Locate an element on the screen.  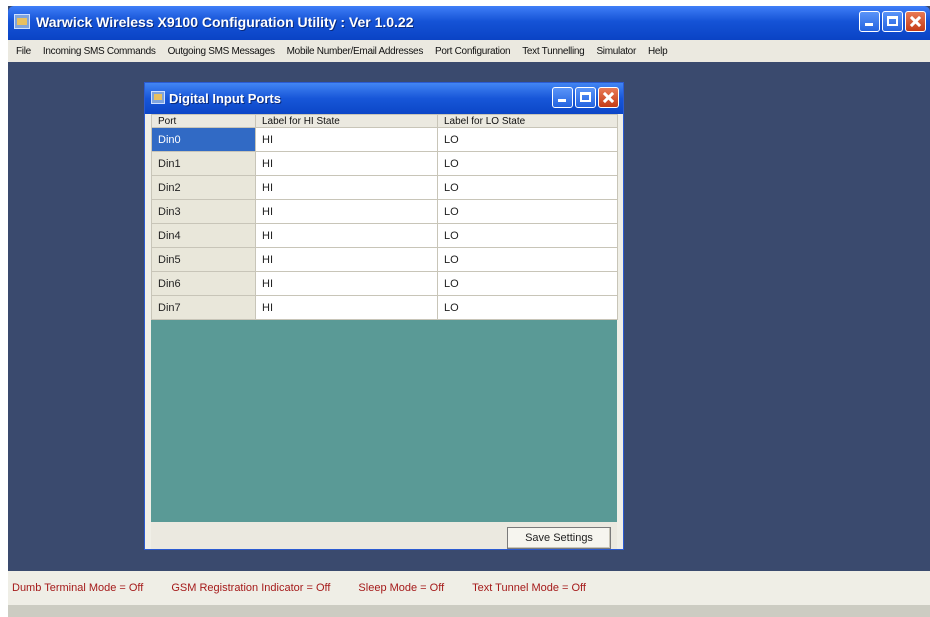
table-row: Din5 HI LO is located at coordinates (384, 259).